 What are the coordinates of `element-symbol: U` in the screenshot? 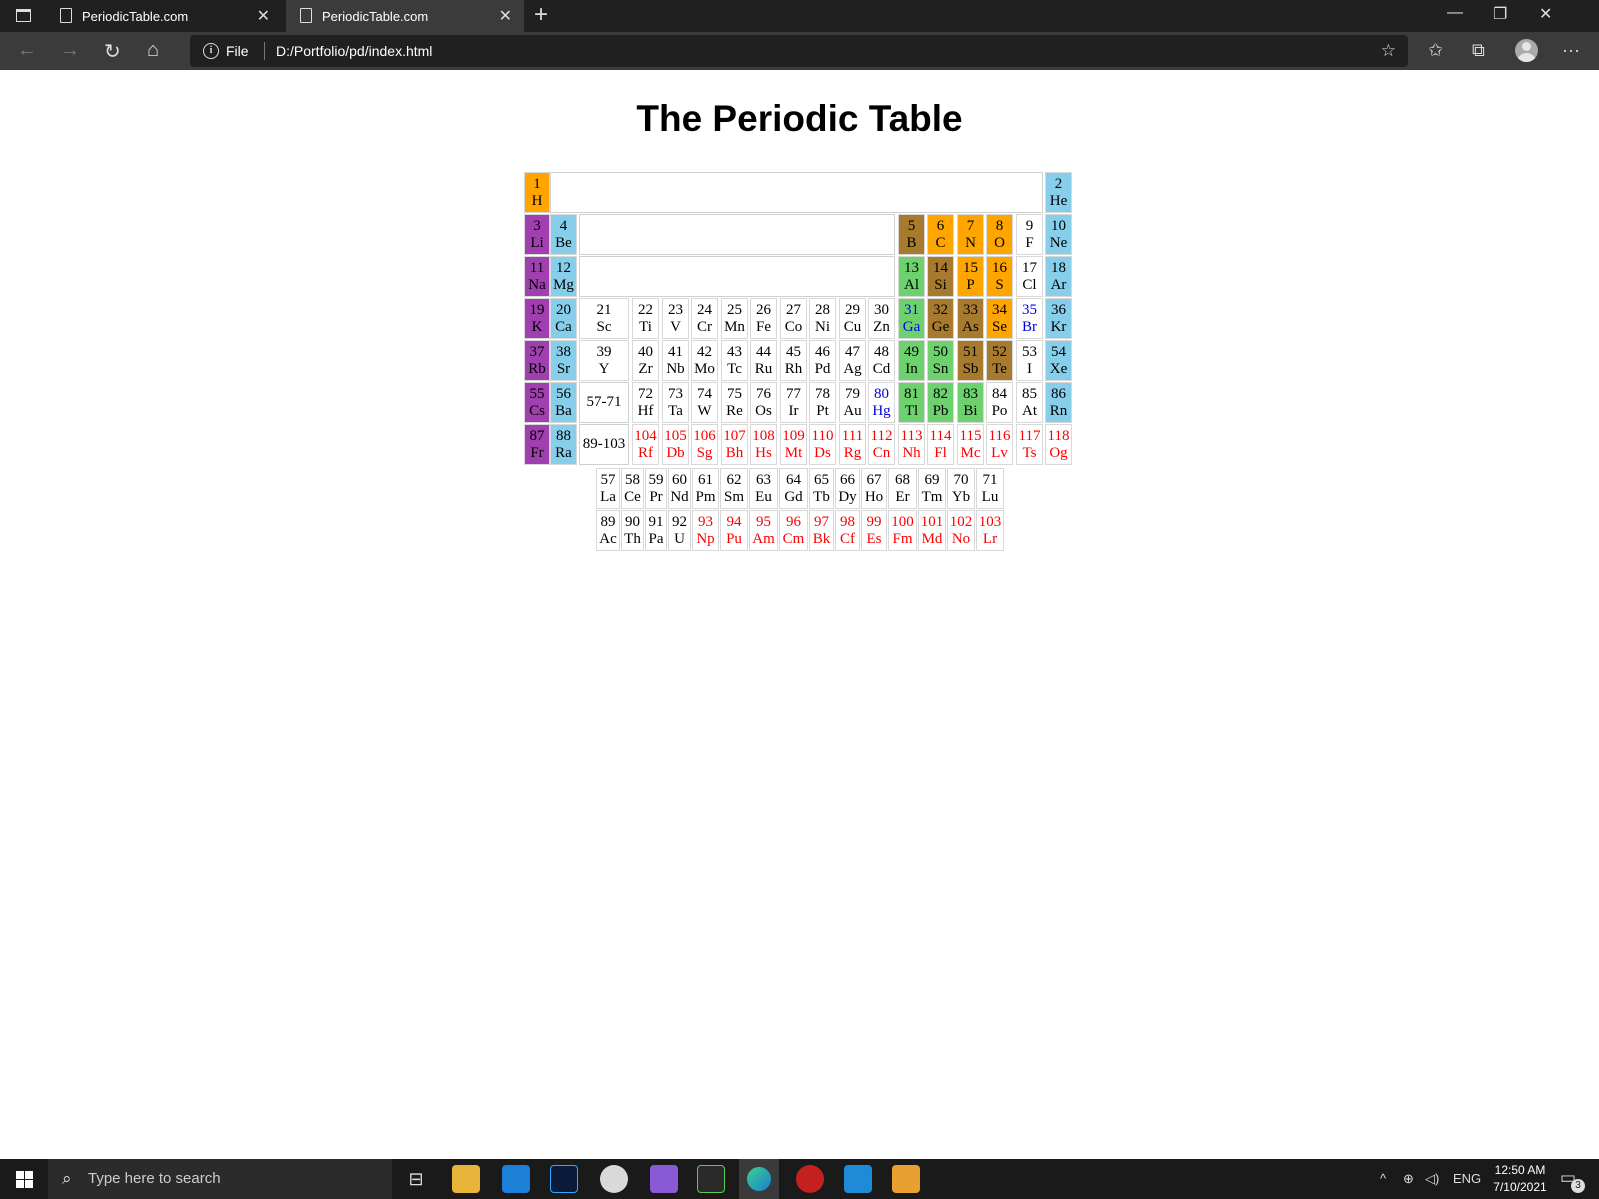 It's located at (679, 539).